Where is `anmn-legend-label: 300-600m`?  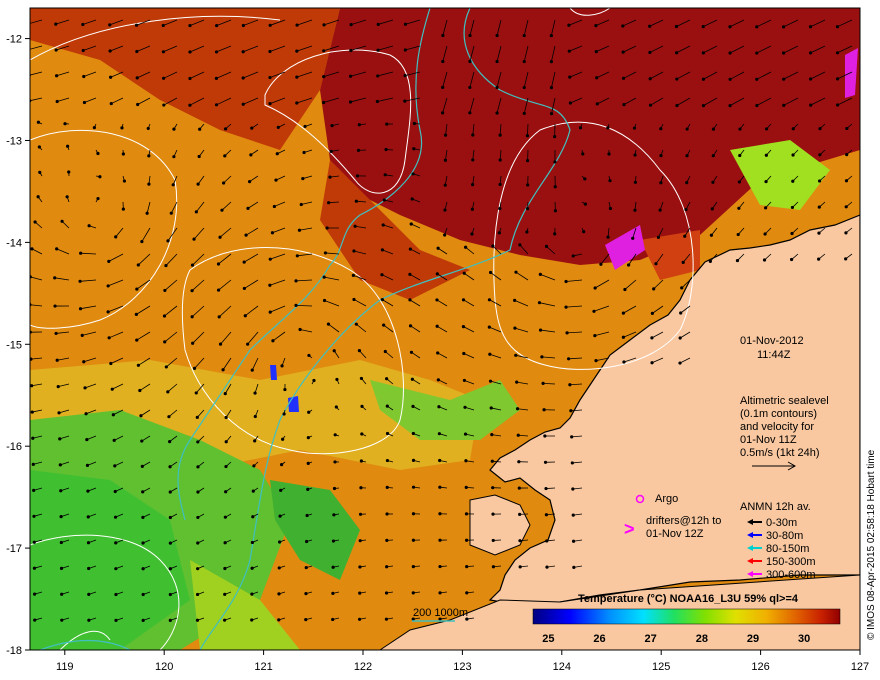
anmn-legend-label: 300-600m is located at coordinates (791, 575).